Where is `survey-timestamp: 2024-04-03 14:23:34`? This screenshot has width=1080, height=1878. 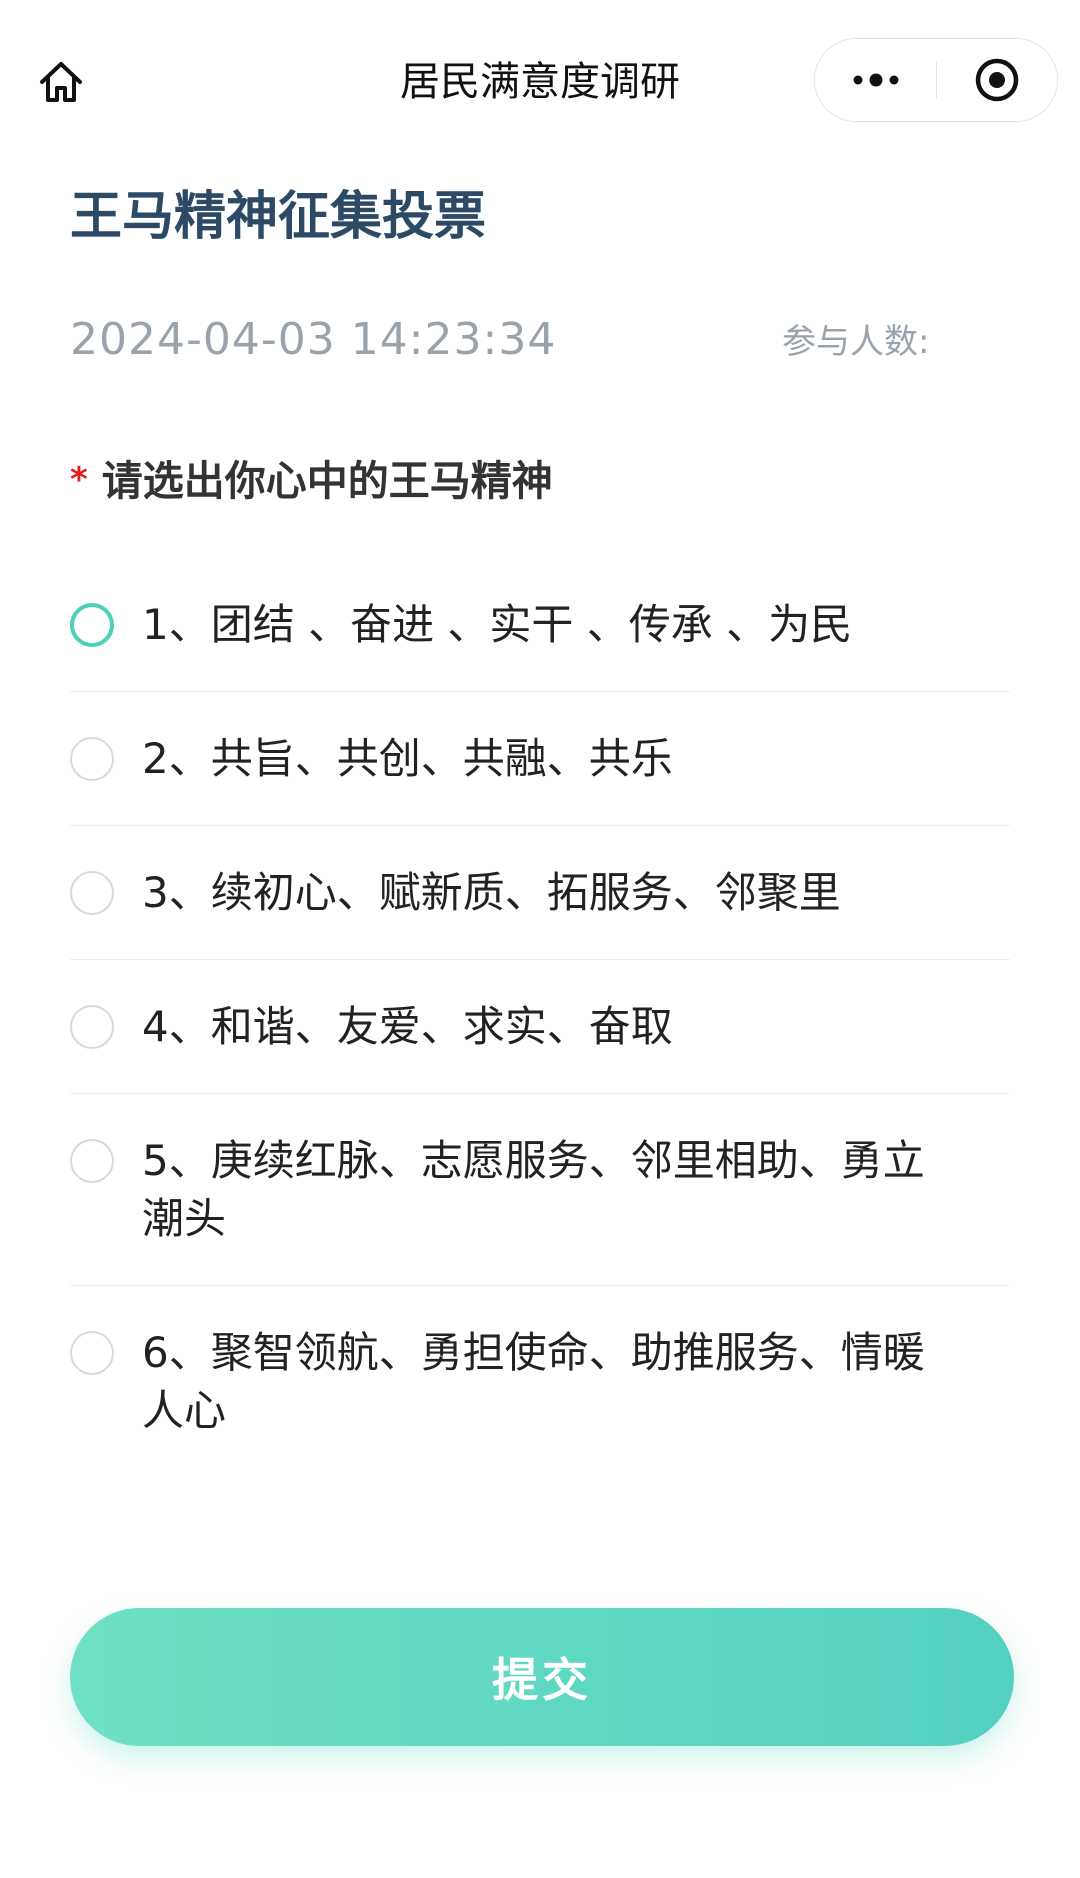 survey-timestamp: 2024-04-03 14:23:34 is located at coordinates (313, 339).